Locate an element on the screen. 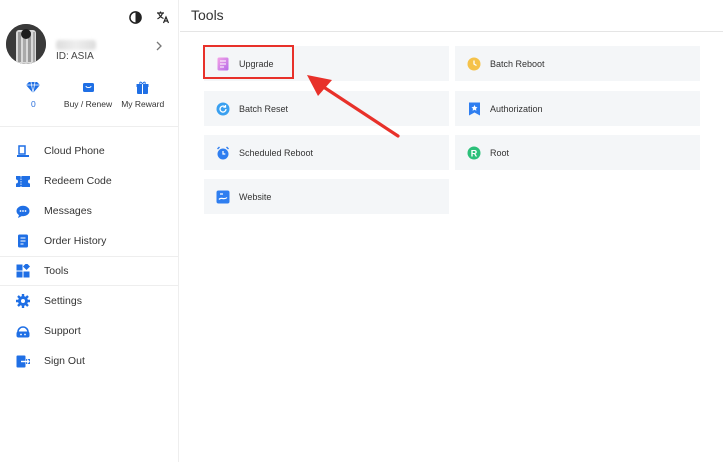 Image resolution: width=723 pixels, height=462 pixels. annotation-arrow is located at coordinates (353, 106).